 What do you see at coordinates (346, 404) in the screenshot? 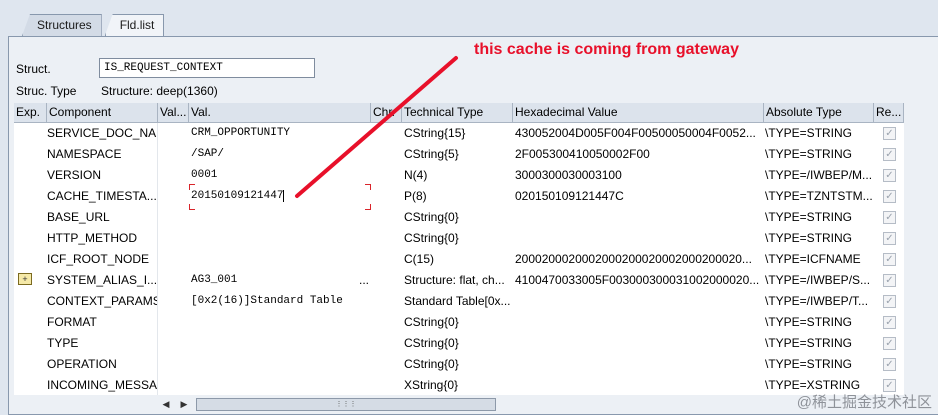
I see `scrollbar-thumb: ⋮⋮⋮` at bounding box center [346, 404].